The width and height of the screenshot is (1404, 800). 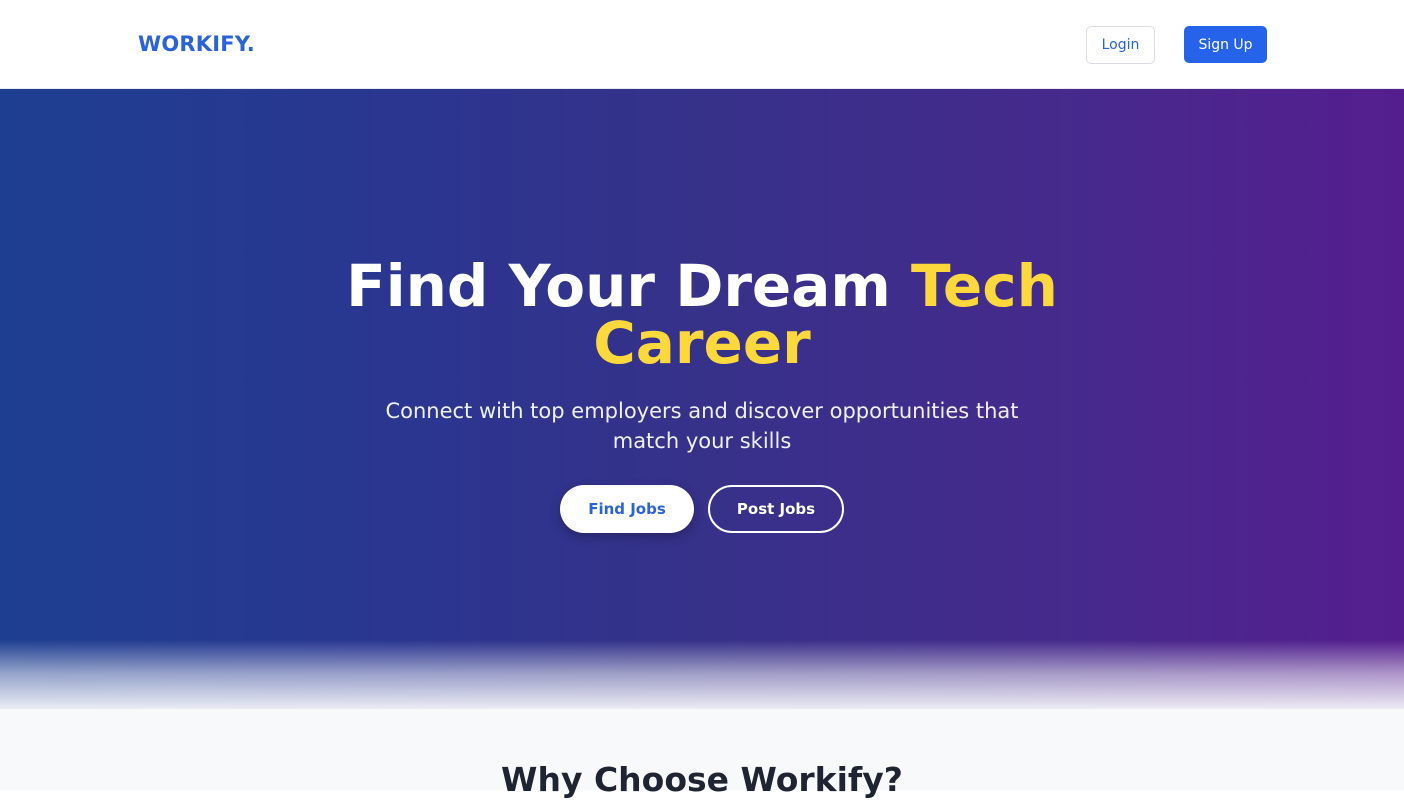 I want to click on post-jobs-button: Post Jobs, so click(x=776, y=509).